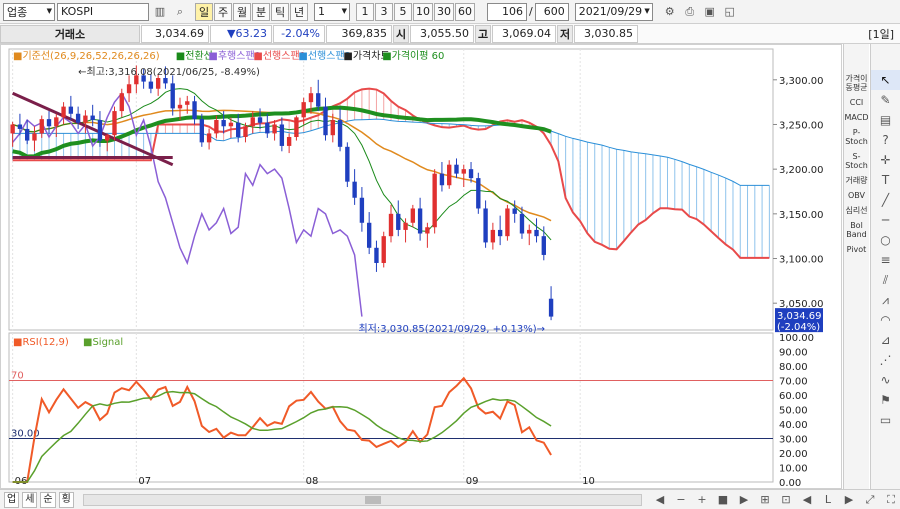  I want to click on channel-icon: ⫽, so click(885, 280).